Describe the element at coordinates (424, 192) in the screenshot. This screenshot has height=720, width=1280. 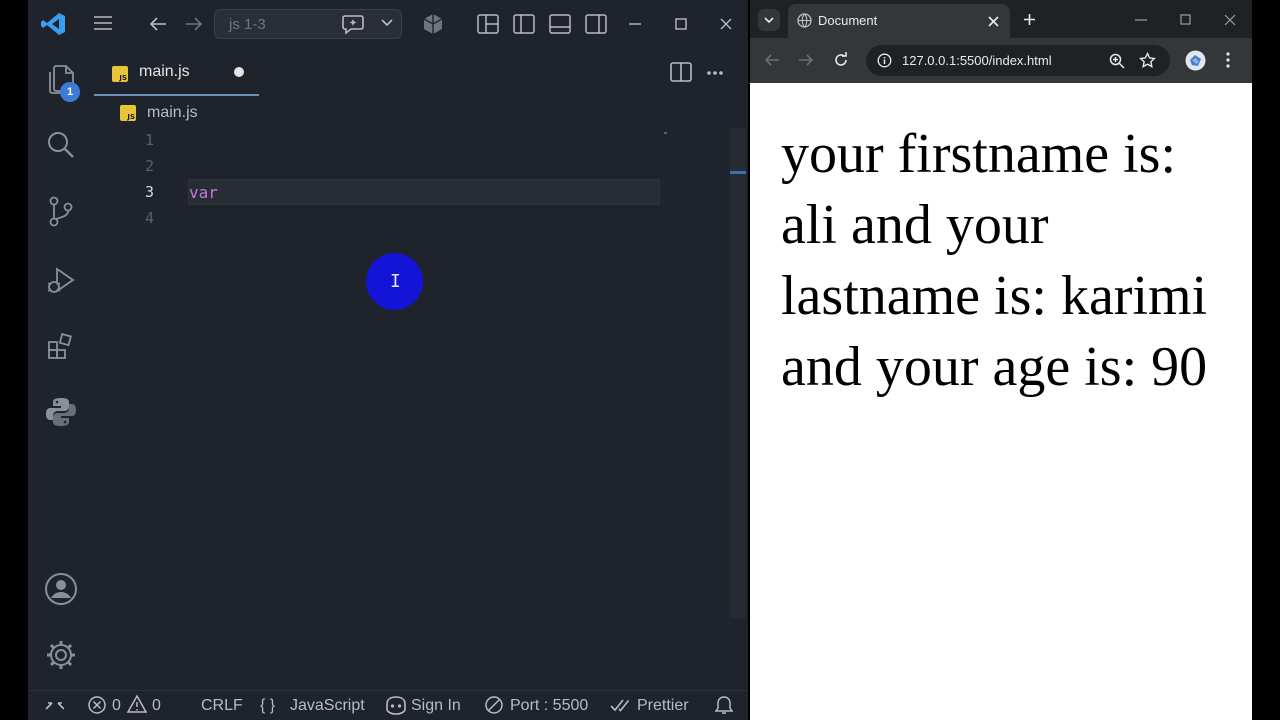
I see `current-line-highlight` at that location.